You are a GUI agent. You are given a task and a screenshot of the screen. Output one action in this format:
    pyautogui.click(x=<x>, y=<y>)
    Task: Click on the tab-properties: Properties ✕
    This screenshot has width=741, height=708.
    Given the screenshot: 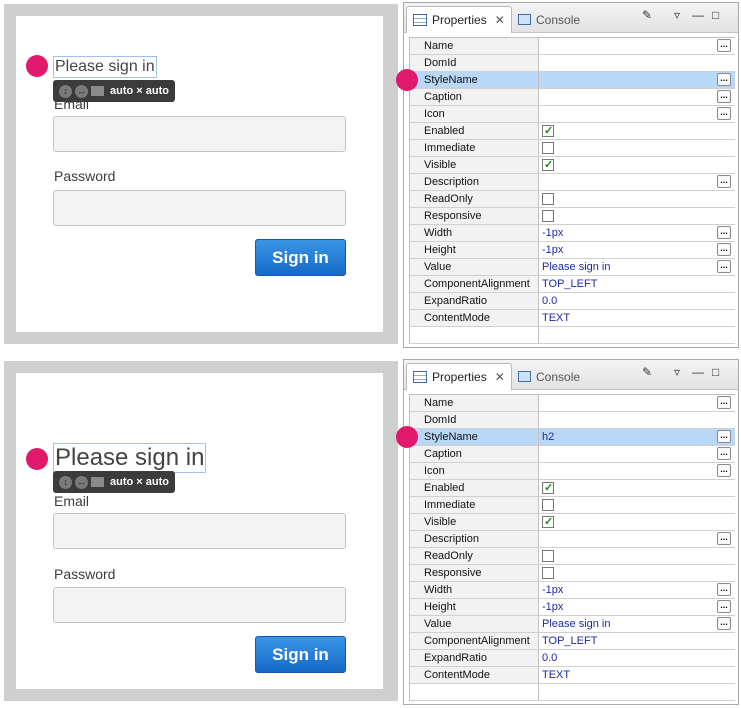 What is the action you would take?
    pyautogui.click(x=459, y=376)
    